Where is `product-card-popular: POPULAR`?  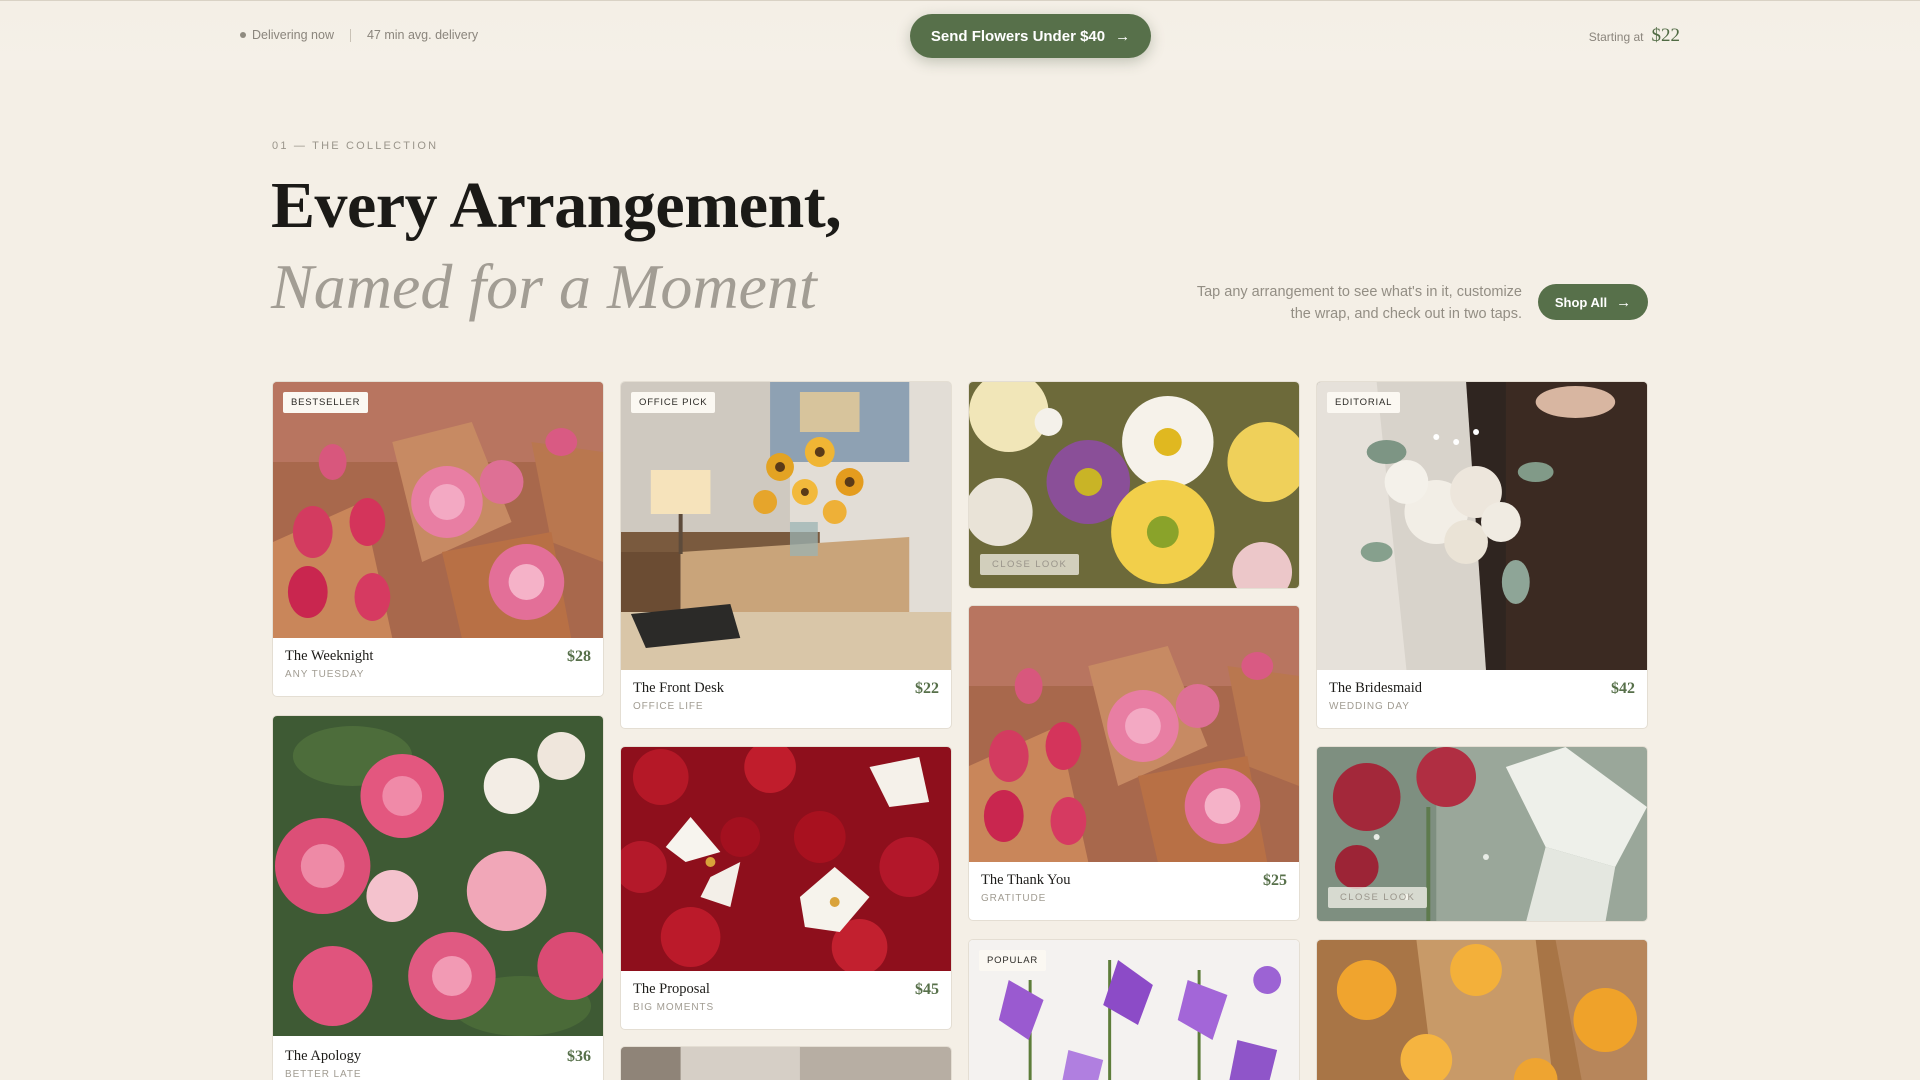 product-card-popular: POPULAR is located at coordinates (1134, 1009).